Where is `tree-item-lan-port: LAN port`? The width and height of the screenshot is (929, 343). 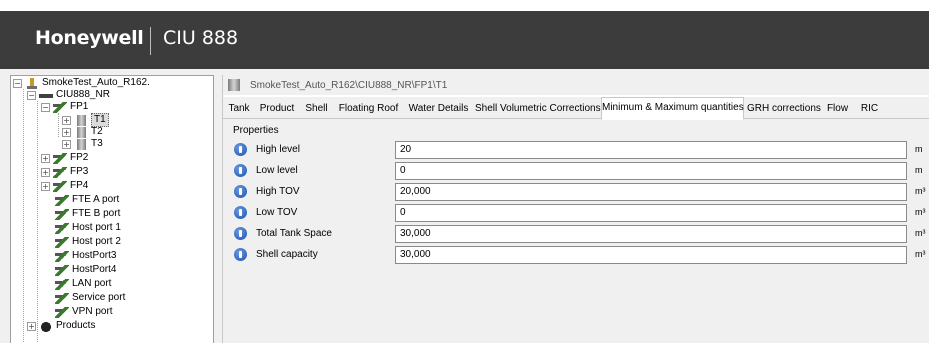 tree-item-lan-port: LAN port is located at coordinates (83, 284).